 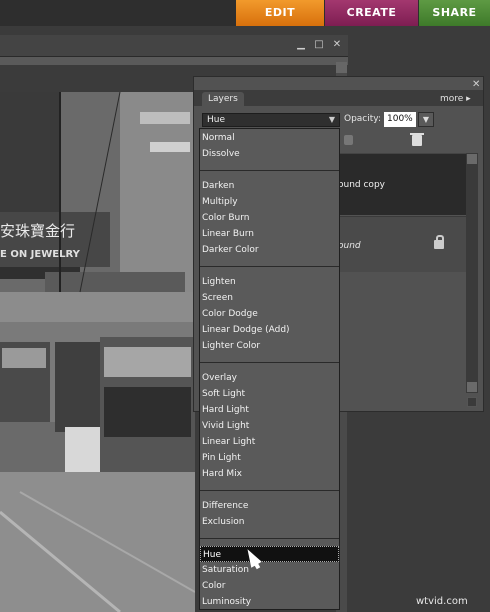 I want to click on menu-item: Color Dodge, so click(x=269, y=314).